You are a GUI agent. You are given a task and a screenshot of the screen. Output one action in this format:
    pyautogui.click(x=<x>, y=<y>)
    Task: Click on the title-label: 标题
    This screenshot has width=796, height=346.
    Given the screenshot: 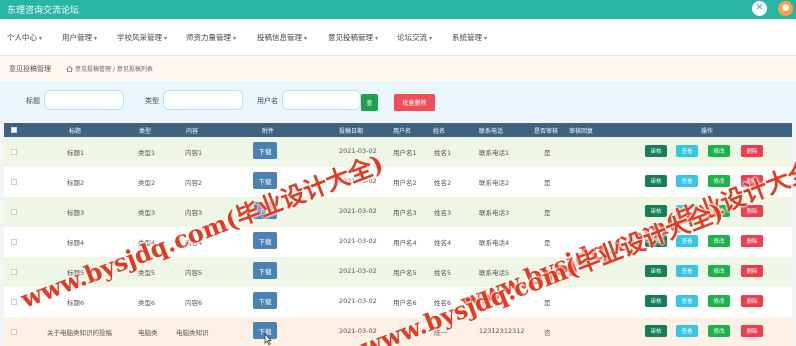 What is the action you would take?
    pyautogui.click(x=33, y=101)
    